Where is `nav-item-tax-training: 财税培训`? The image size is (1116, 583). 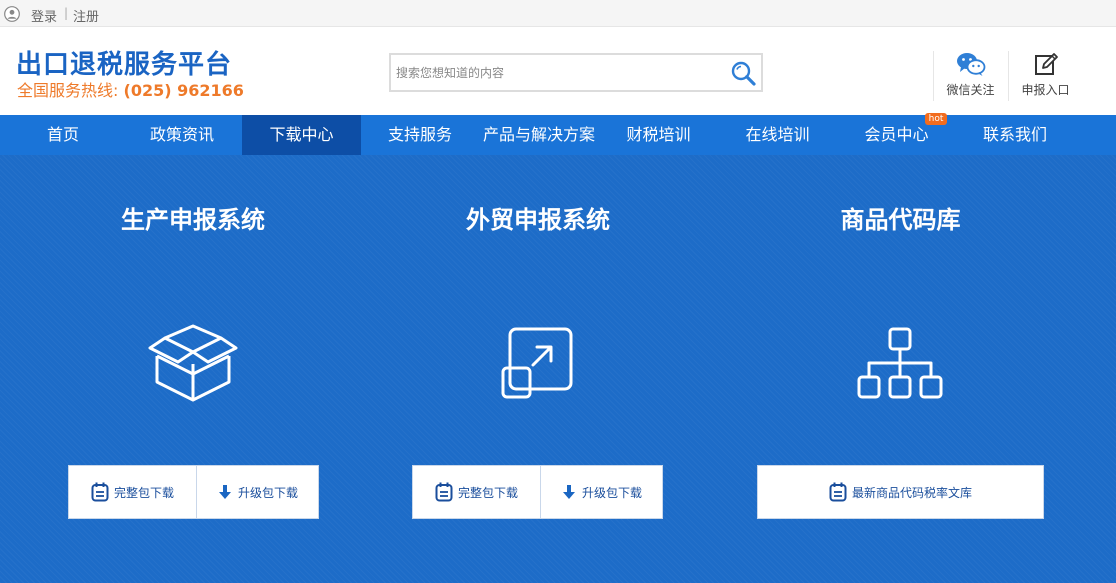 nav-item-tax-training: 财税培训 is located at coordinates (658, 135).